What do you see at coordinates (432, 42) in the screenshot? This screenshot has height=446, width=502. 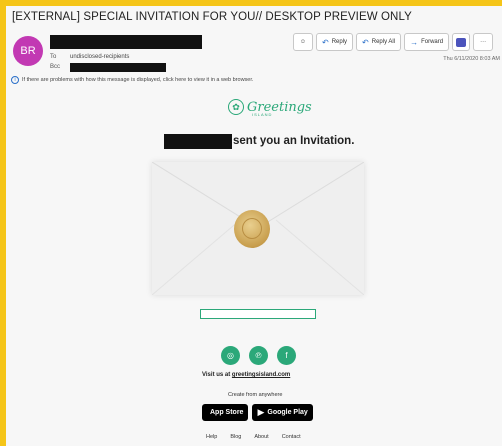 I see `forward-label: Forward` at bounding box center [432, 42].